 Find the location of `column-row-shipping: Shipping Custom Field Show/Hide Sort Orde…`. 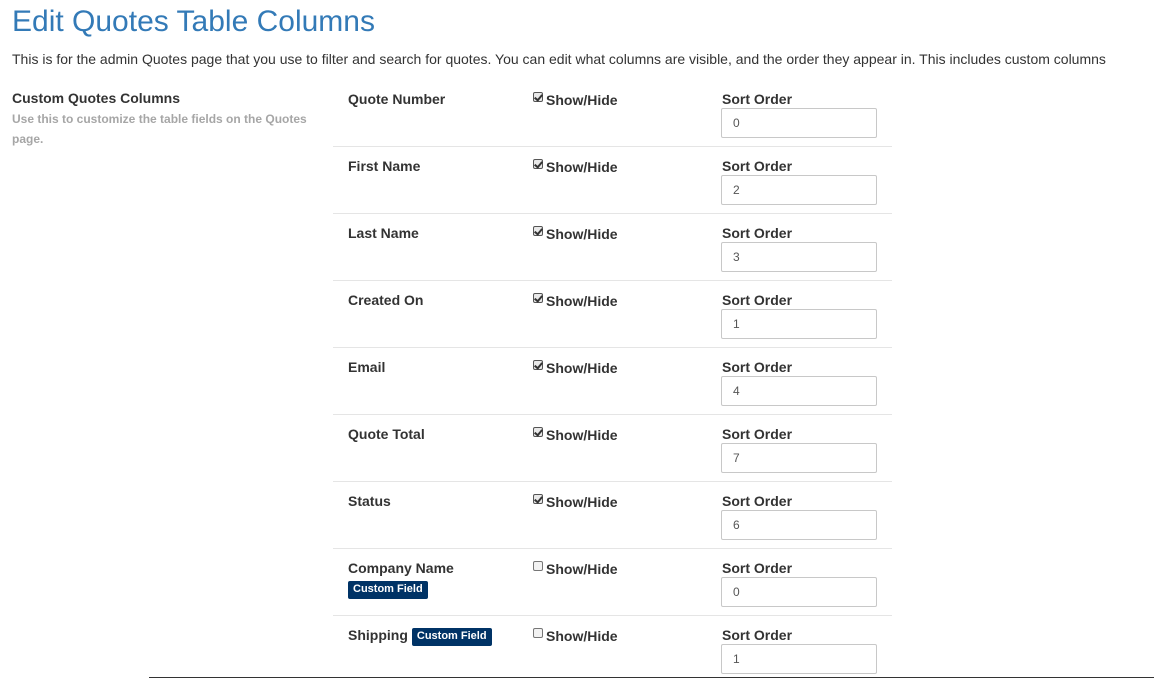

column-row-shipping: Shipping Custom Field Show/Hide Sort Orde… is located at coordinates (612, 649).